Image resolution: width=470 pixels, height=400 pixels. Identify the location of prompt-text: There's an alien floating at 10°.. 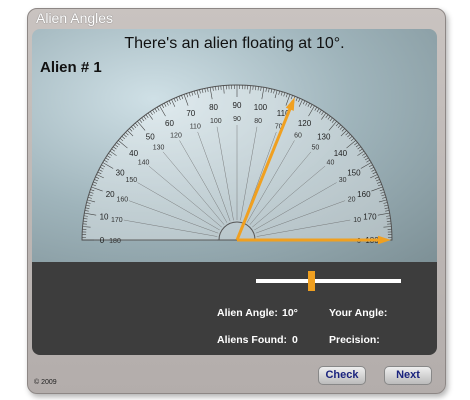
(234, 43).